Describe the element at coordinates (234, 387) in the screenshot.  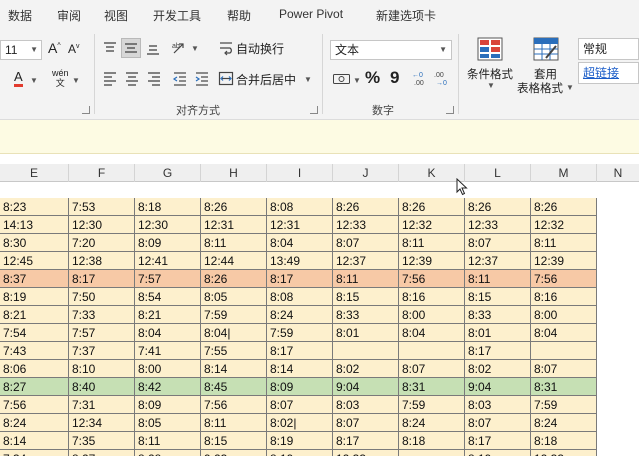
I see `cell: 8:45` at that location.